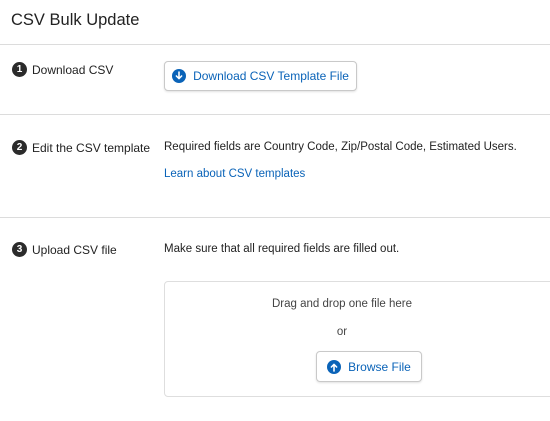 This screenshot has height=421, width=550. Describe the element at coordinates (19, 249) in the screenshot. I see `step-3-number-badge: 3` at that location.